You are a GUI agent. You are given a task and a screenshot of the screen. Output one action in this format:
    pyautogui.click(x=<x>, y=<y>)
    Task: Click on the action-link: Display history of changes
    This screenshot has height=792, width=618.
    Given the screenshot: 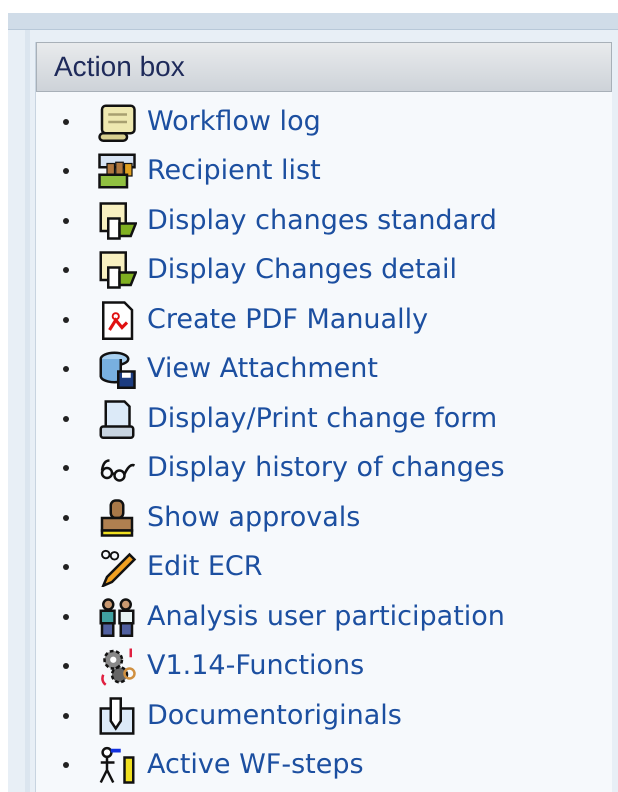 What is the action you would take?
    pyautogui.click(x=326, y=468)
    